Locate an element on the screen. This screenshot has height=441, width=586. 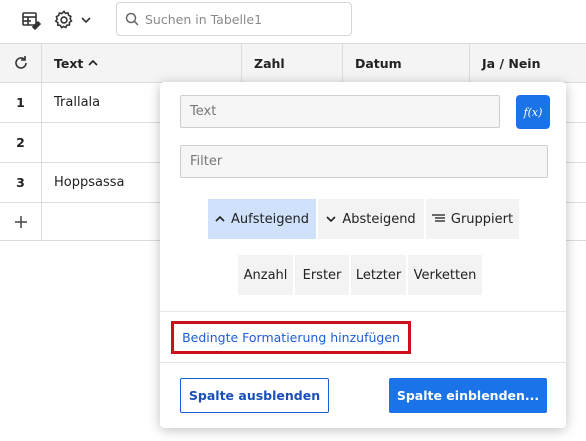
aggregate-last-button: Letzter is located at coordinates (378, 275).